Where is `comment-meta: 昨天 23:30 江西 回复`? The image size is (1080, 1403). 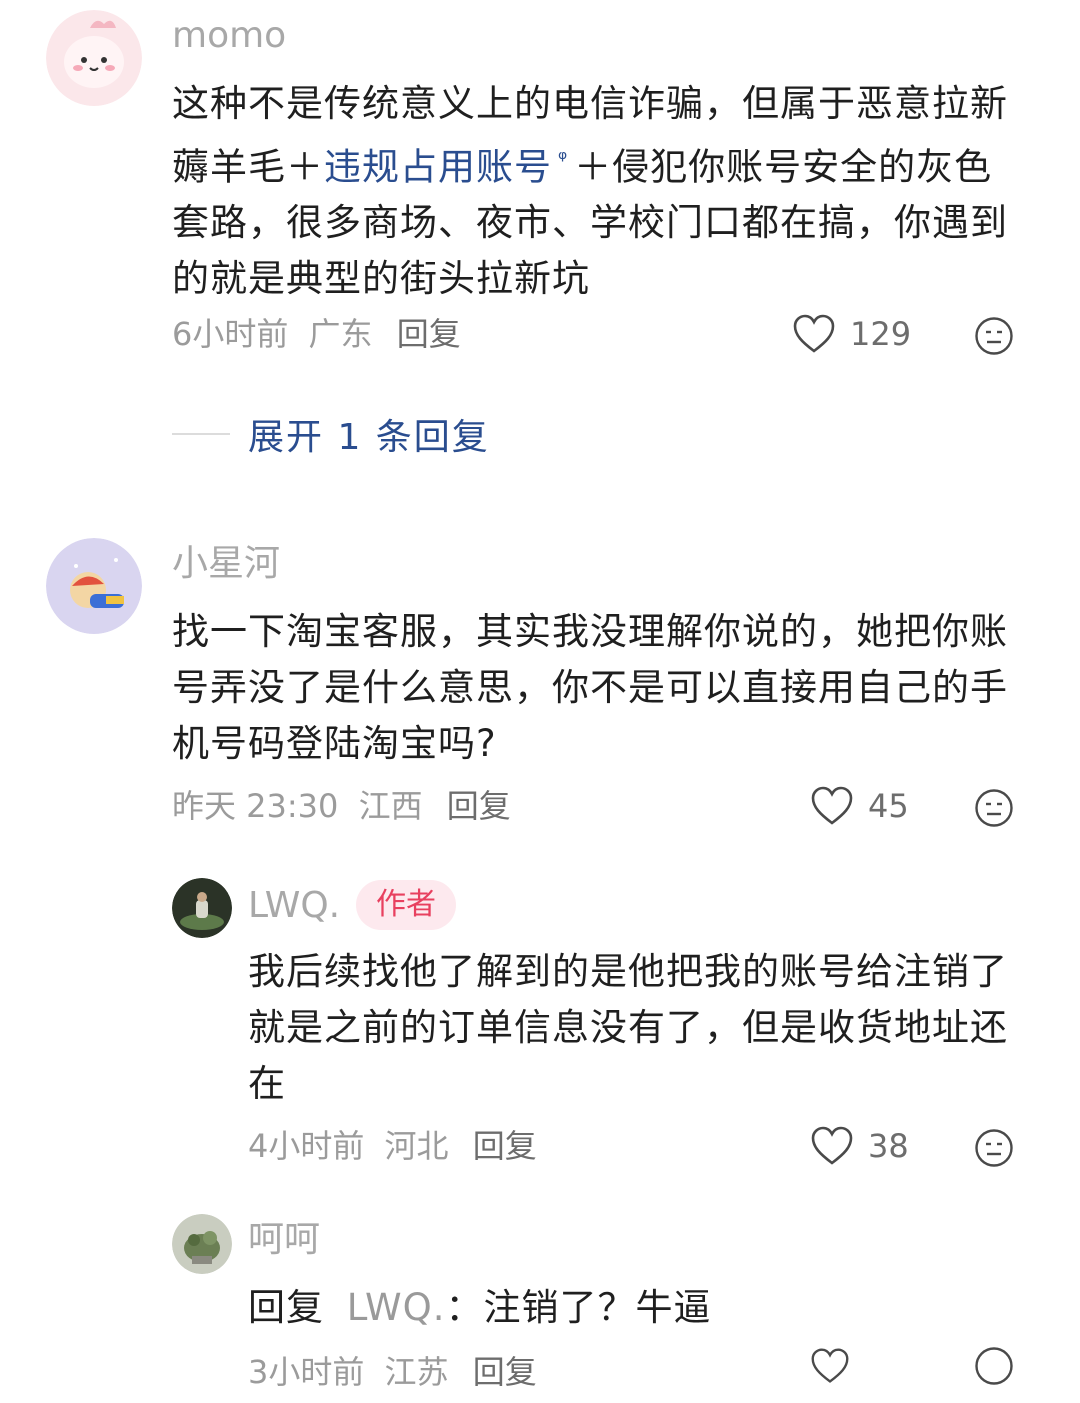 comment-meta: 昨天 23:30 江西 回复 is located at coordinates (341, 806).